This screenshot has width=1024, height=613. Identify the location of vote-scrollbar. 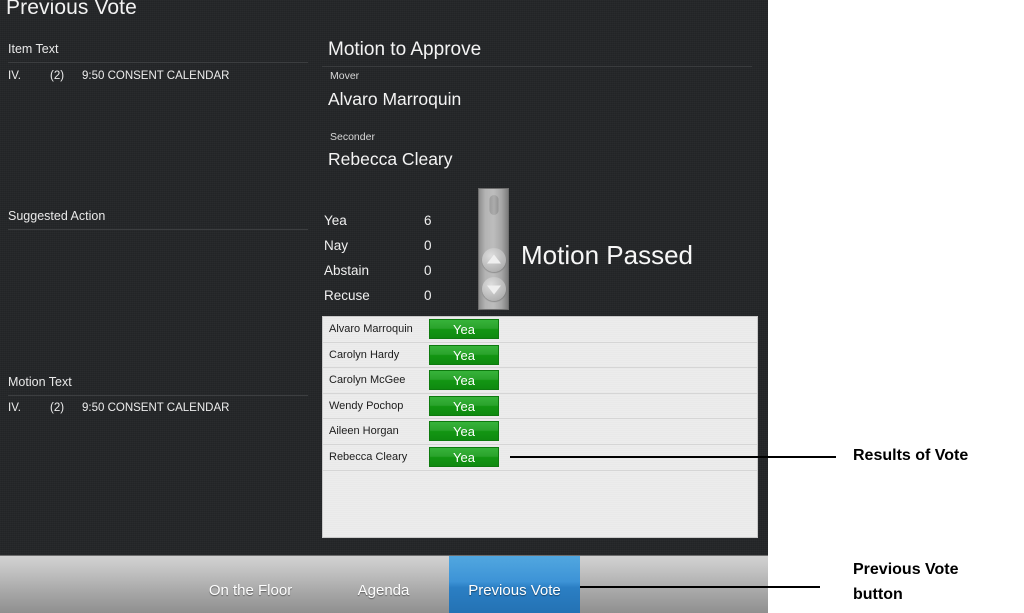
(493, 249).